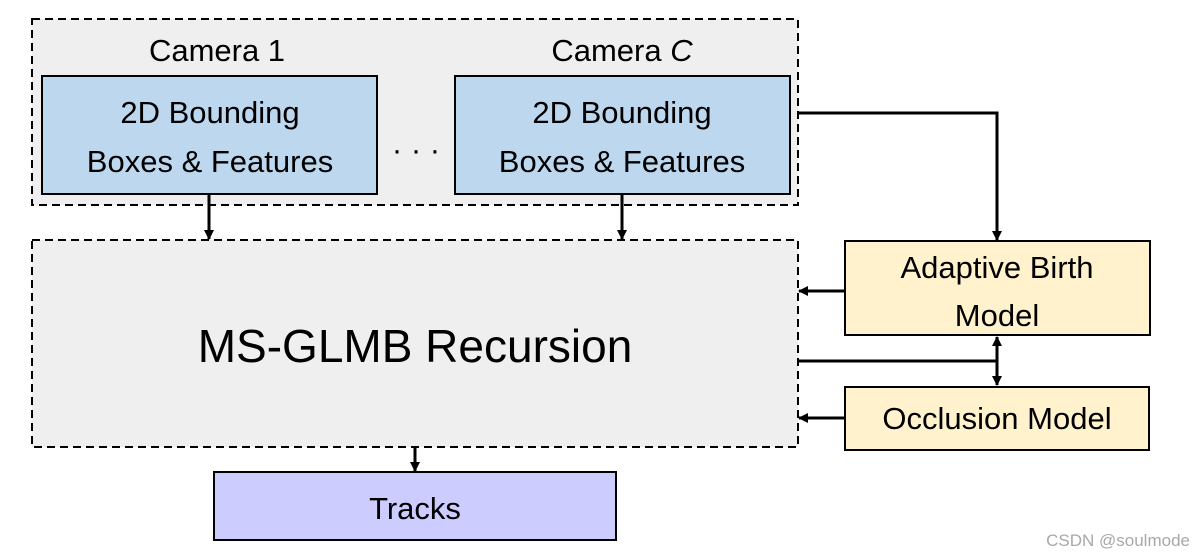 The height and width of the screenshot is (559, 1194). I want to click on recursion-label: MS-GLMB Recursion, so click(415, 346).